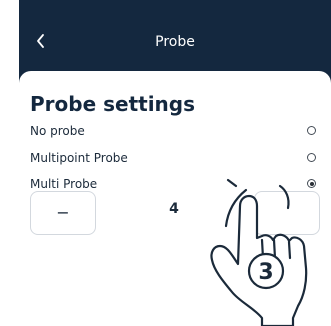 The width and height of the screenshot is (331, 326). I want to click on stepper-value: 4, so click(174, 209).